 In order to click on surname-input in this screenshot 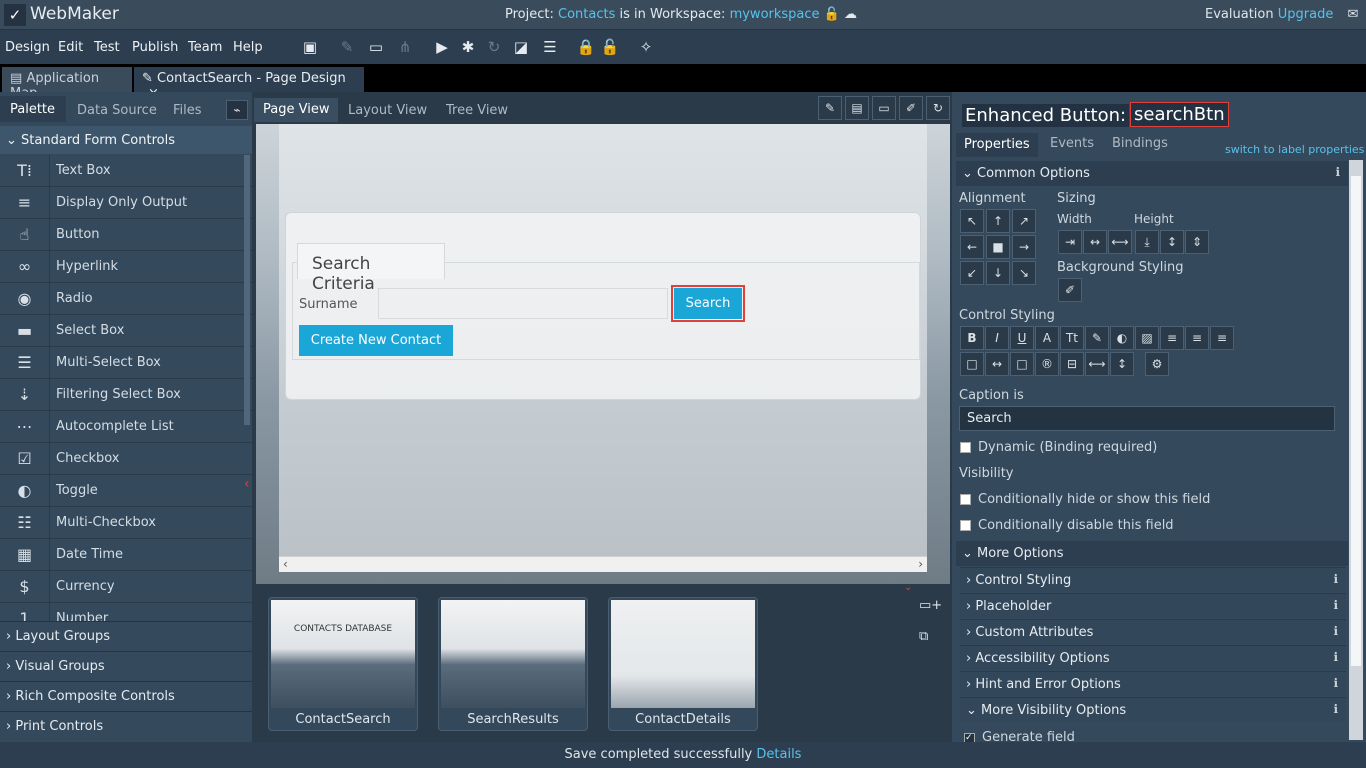, I will do `click(523, 303)`.